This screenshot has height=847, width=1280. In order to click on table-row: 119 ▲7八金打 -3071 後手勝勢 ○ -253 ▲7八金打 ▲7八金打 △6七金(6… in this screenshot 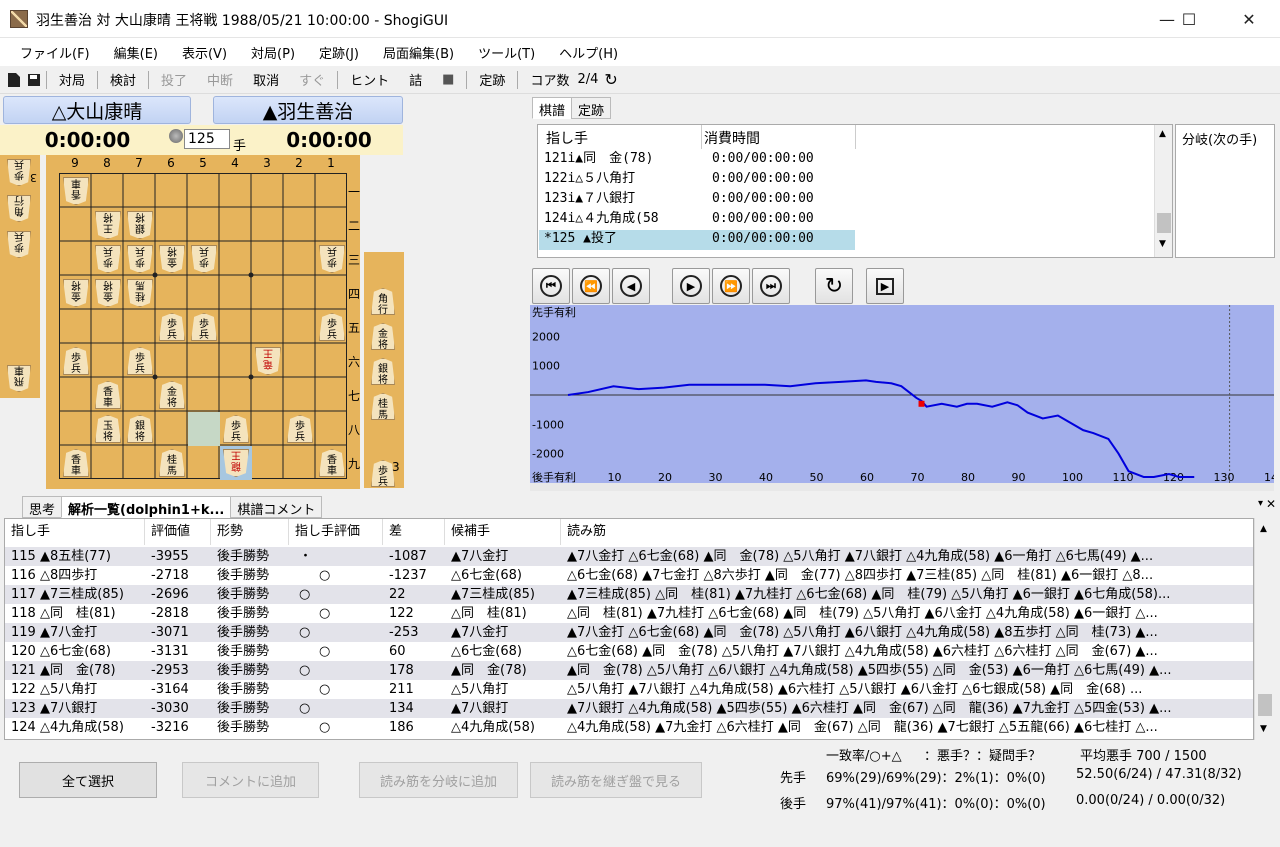, I will do `click(629, 632)`.